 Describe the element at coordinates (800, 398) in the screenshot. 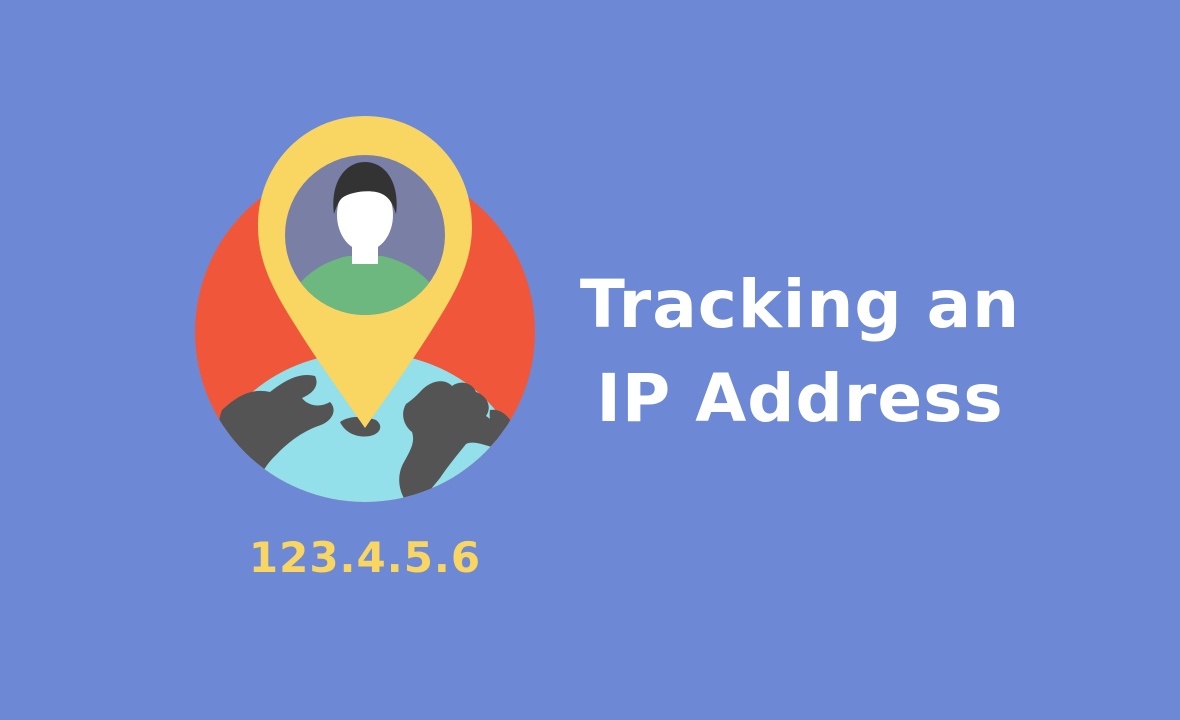

I see `headline-line-2: IP Address` at that location.